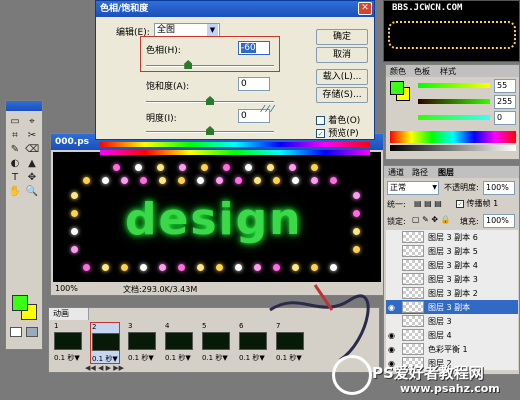 Image resolution: width=520 pixels, height=400 pixels. I want to click on unify-icons: ▤ ▤ ▤, so click(428, 203).